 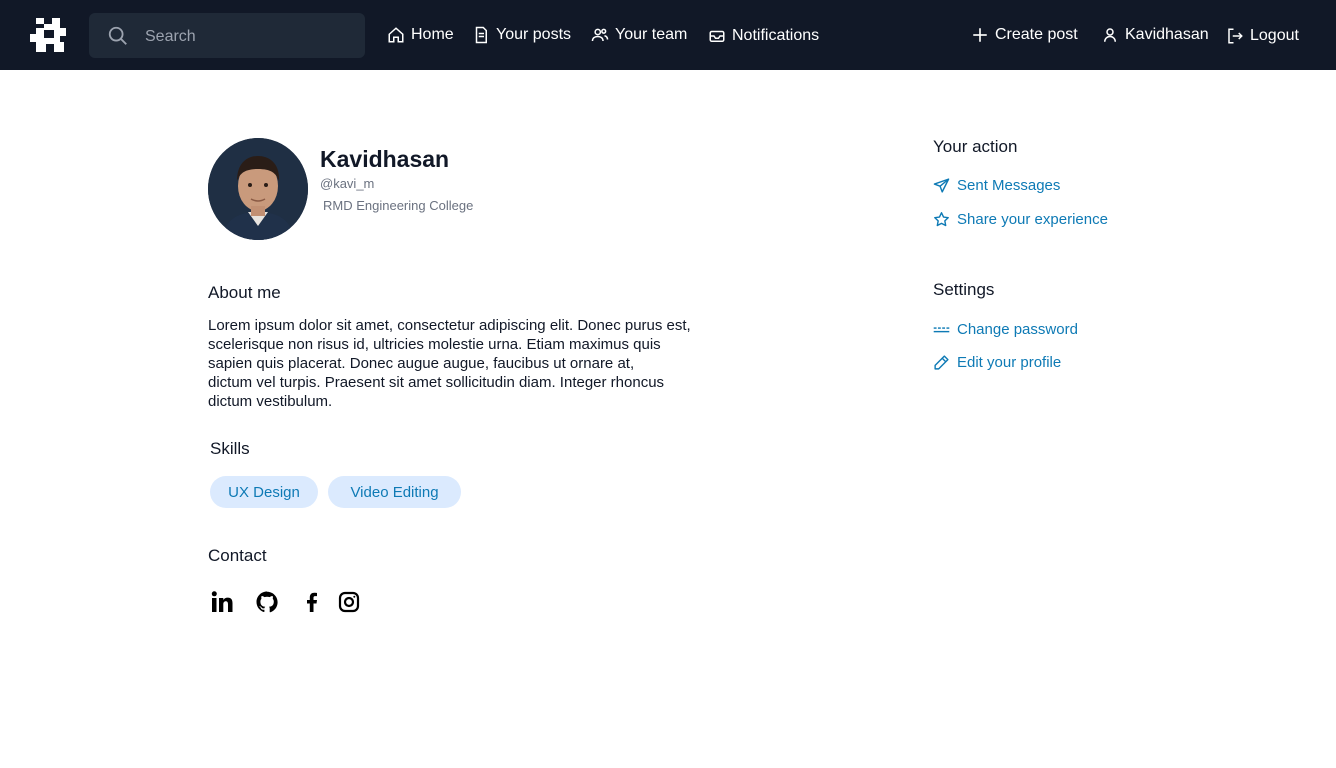 What do you see at coordinates (49, 35) in the screenshot?
I see `logo-icon` at bounding box center [49, 35].